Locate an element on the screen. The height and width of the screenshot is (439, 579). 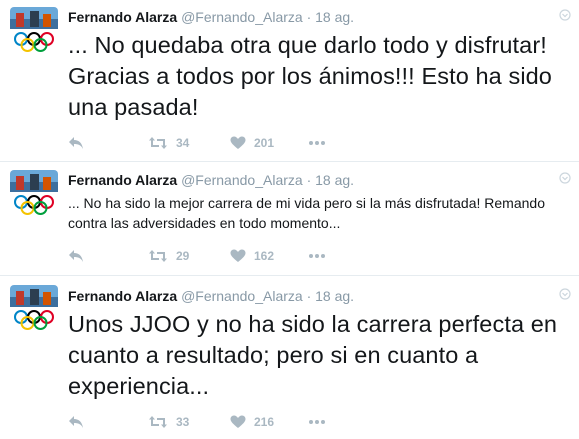
retweet-button: 33 is located at coordinates (168, 422).